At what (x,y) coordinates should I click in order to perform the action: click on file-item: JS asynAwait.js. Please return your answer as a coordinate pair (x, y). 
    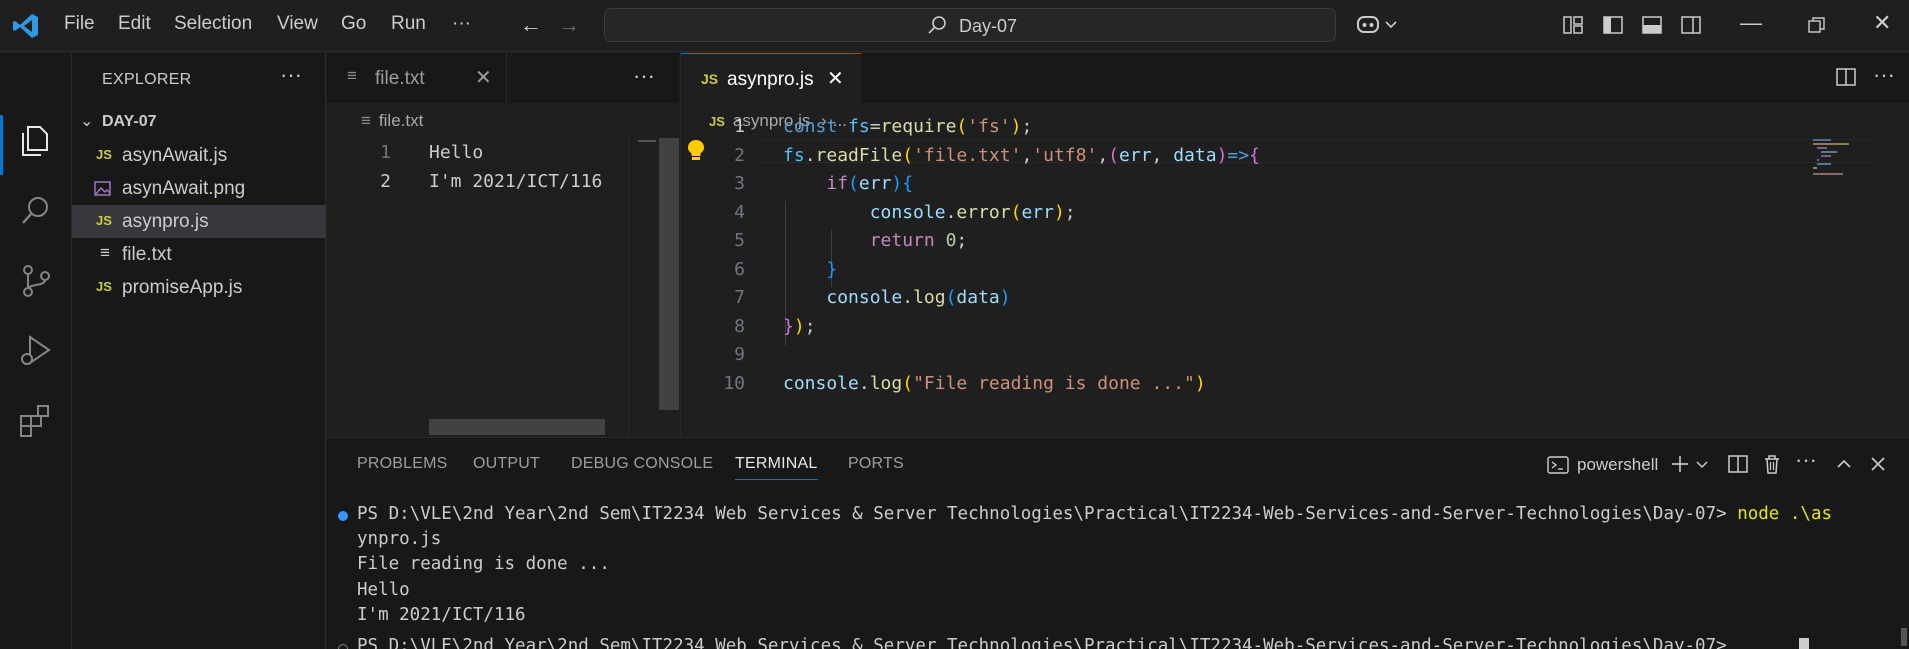
    Looking at the image, I should click on (199, 155).